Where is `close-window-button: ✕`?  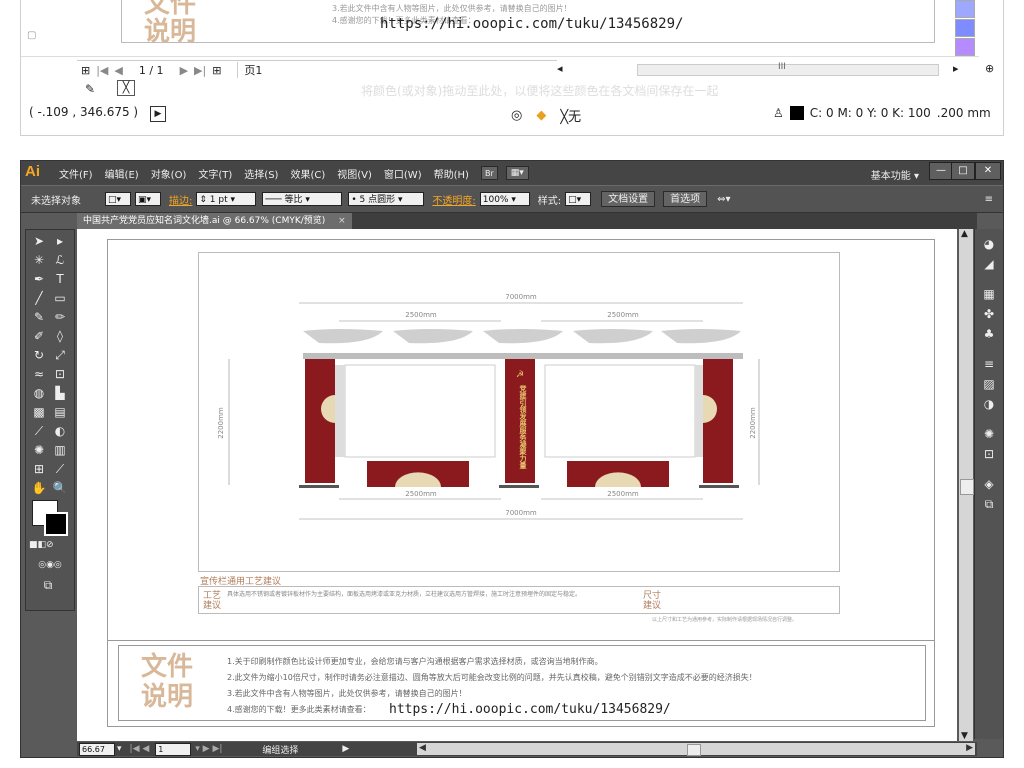
close-window-button: ✕ is located at coordinates (988, 171).